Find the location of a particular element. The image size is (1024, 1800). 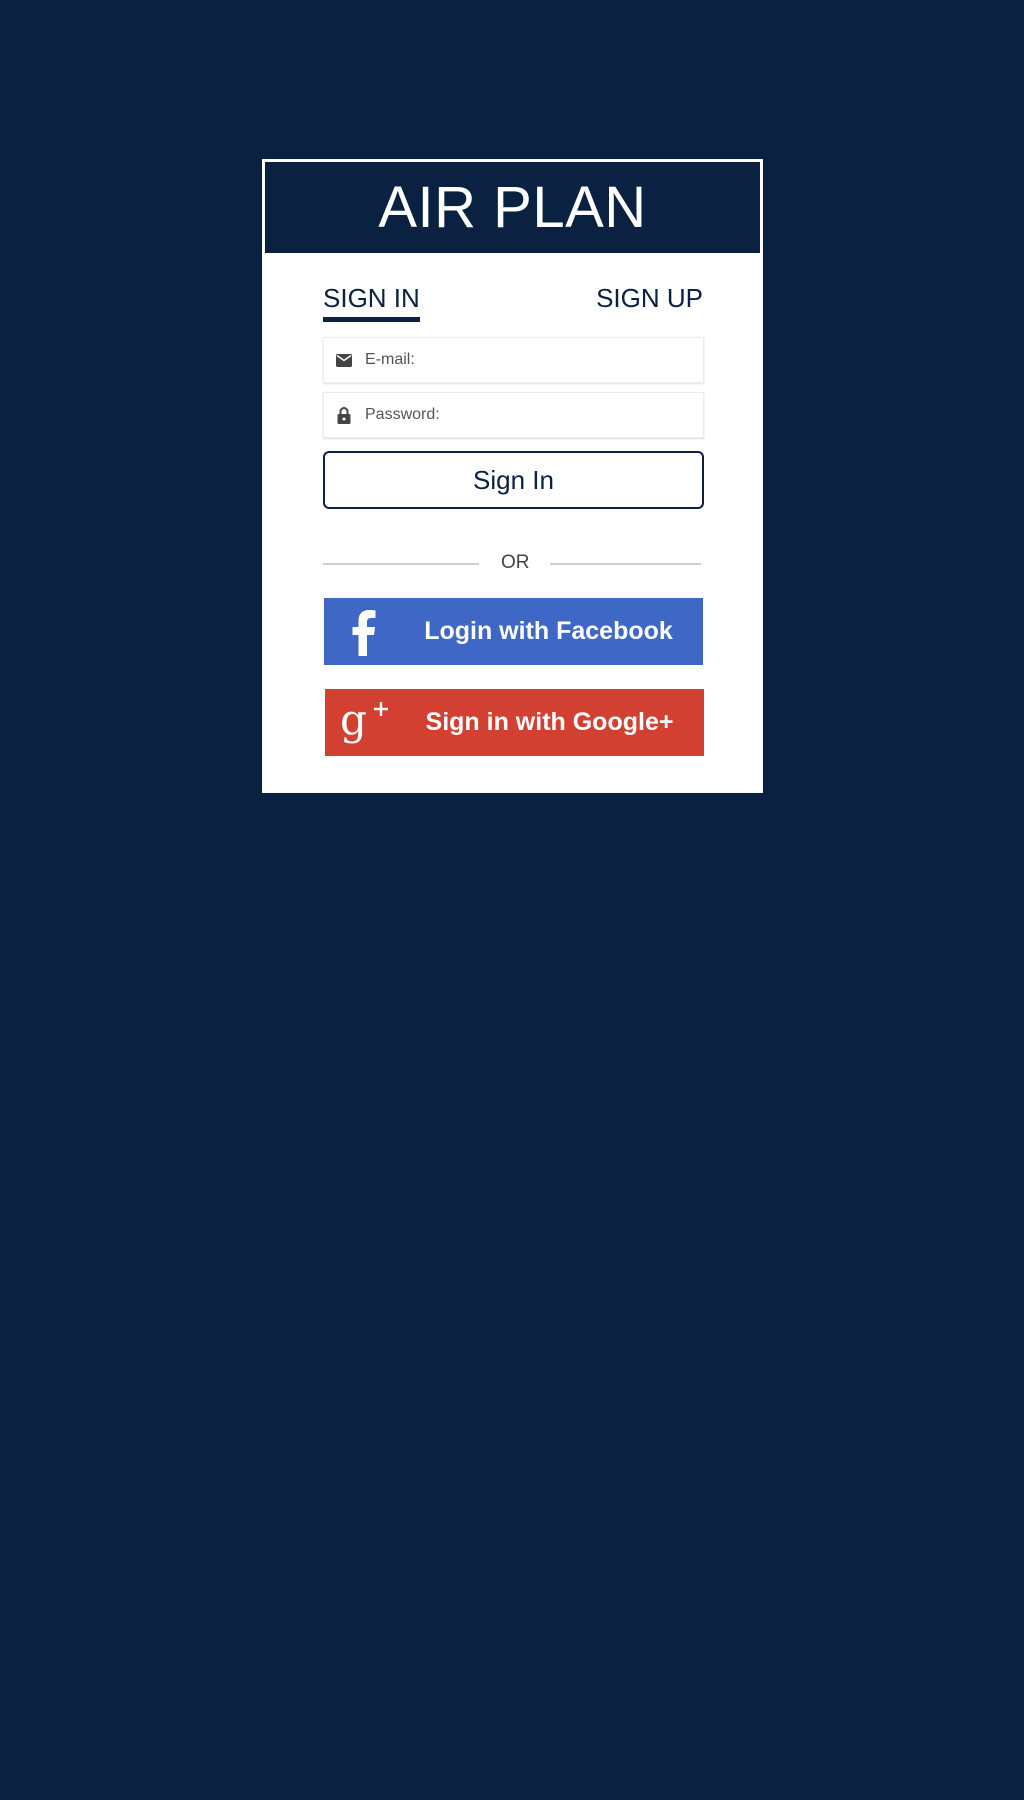

svg-text: g is located at coordinates (353, 722).